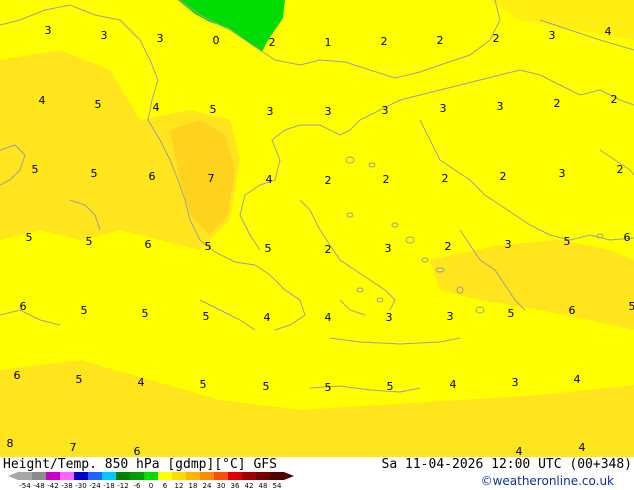 The image size is (634, 490). I want to click on colorbar-tick-label: -48, so click(38, 485).